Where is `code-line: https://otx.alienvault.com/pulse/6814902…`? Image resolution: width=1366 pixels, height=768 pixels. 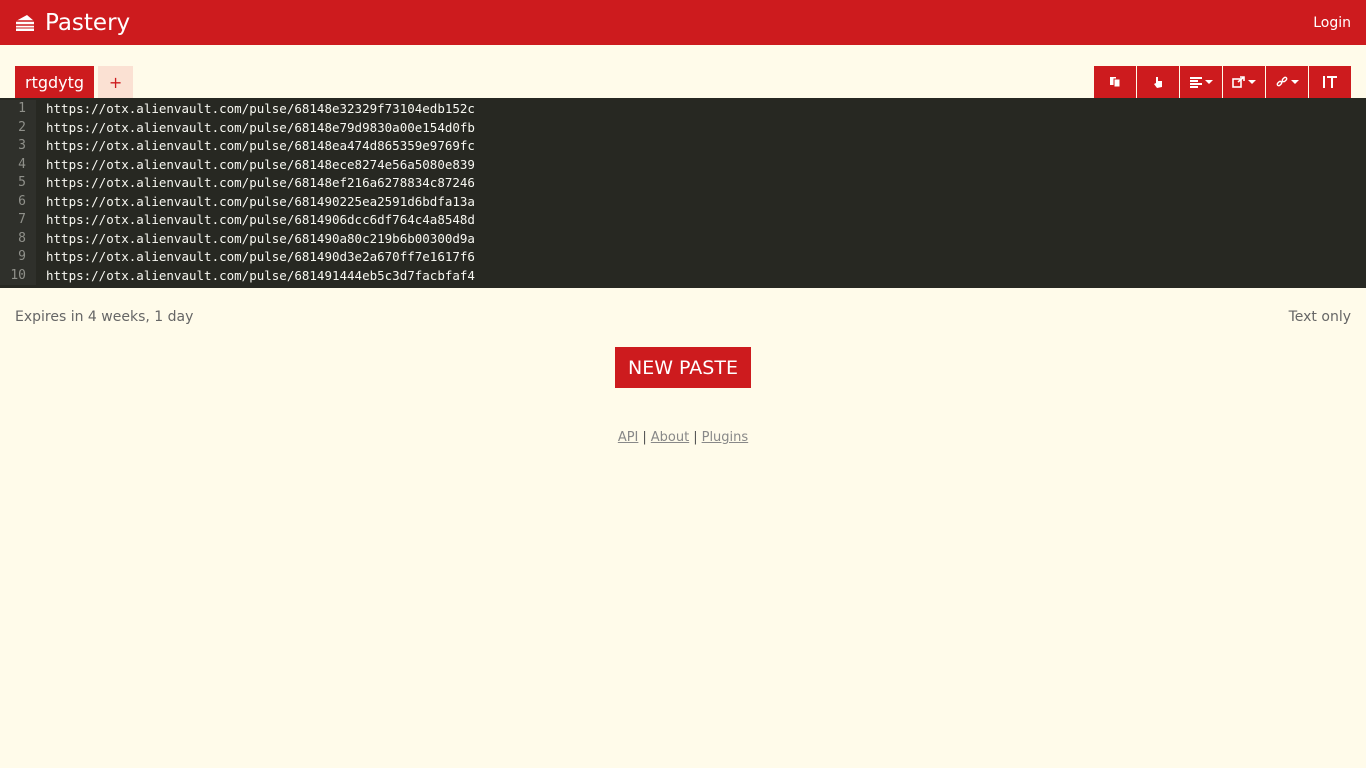 code-line: https://otx.alienvault.com/pulse/6814902… is located at coordinates (260, 201).